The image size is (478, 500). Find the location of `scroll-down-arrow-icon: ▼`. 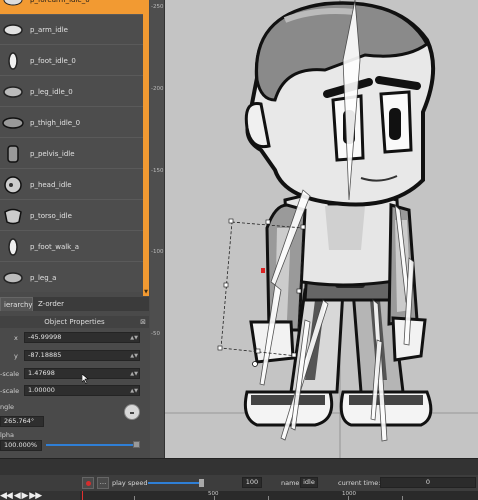

scroll-down-arrow-icon: ▼ is located at coordinates (146, 292).